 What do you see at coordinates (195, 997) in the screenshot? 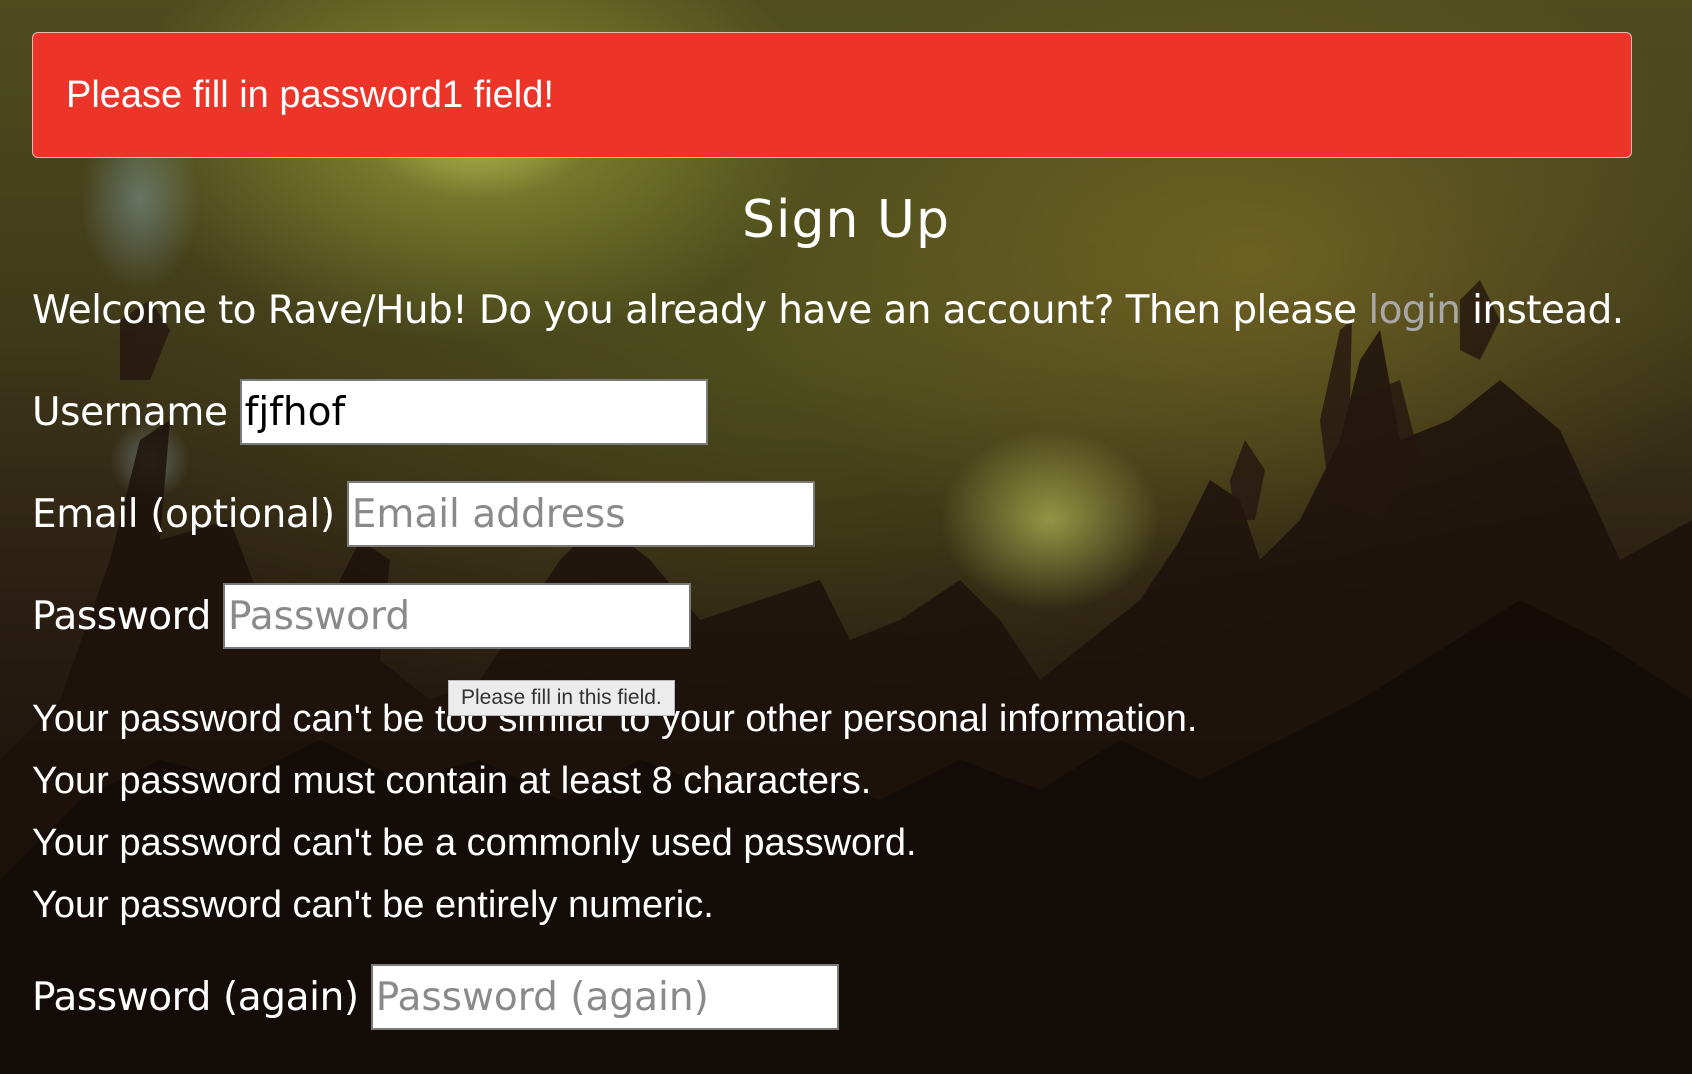
I see `password-again-label: Password (again)` at bounding box center [195, 997].